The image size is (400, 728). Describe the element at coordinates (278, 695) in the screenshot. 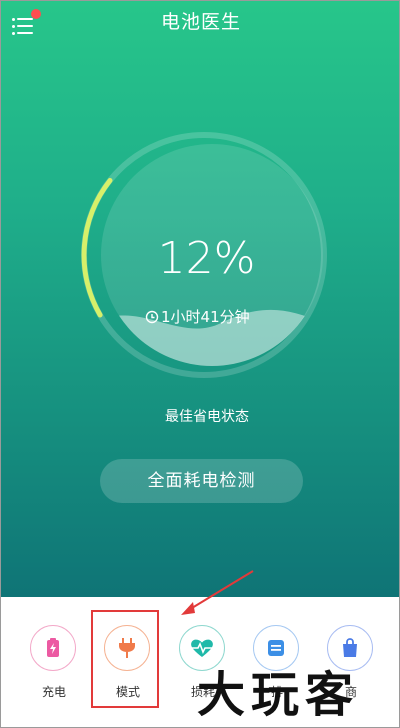

I see `watermark-logo: 大玩客` at that location.